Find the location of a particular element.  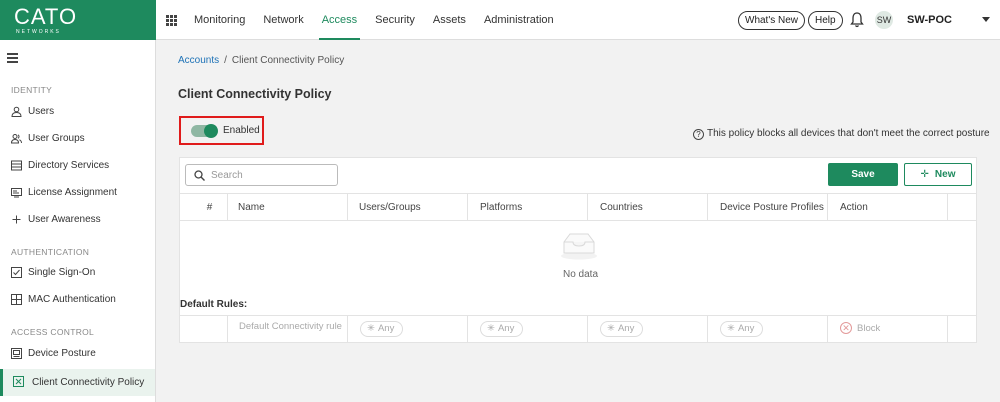

sidebar-item-license-assignment: License Assignment is located at coordinates (77, 193).